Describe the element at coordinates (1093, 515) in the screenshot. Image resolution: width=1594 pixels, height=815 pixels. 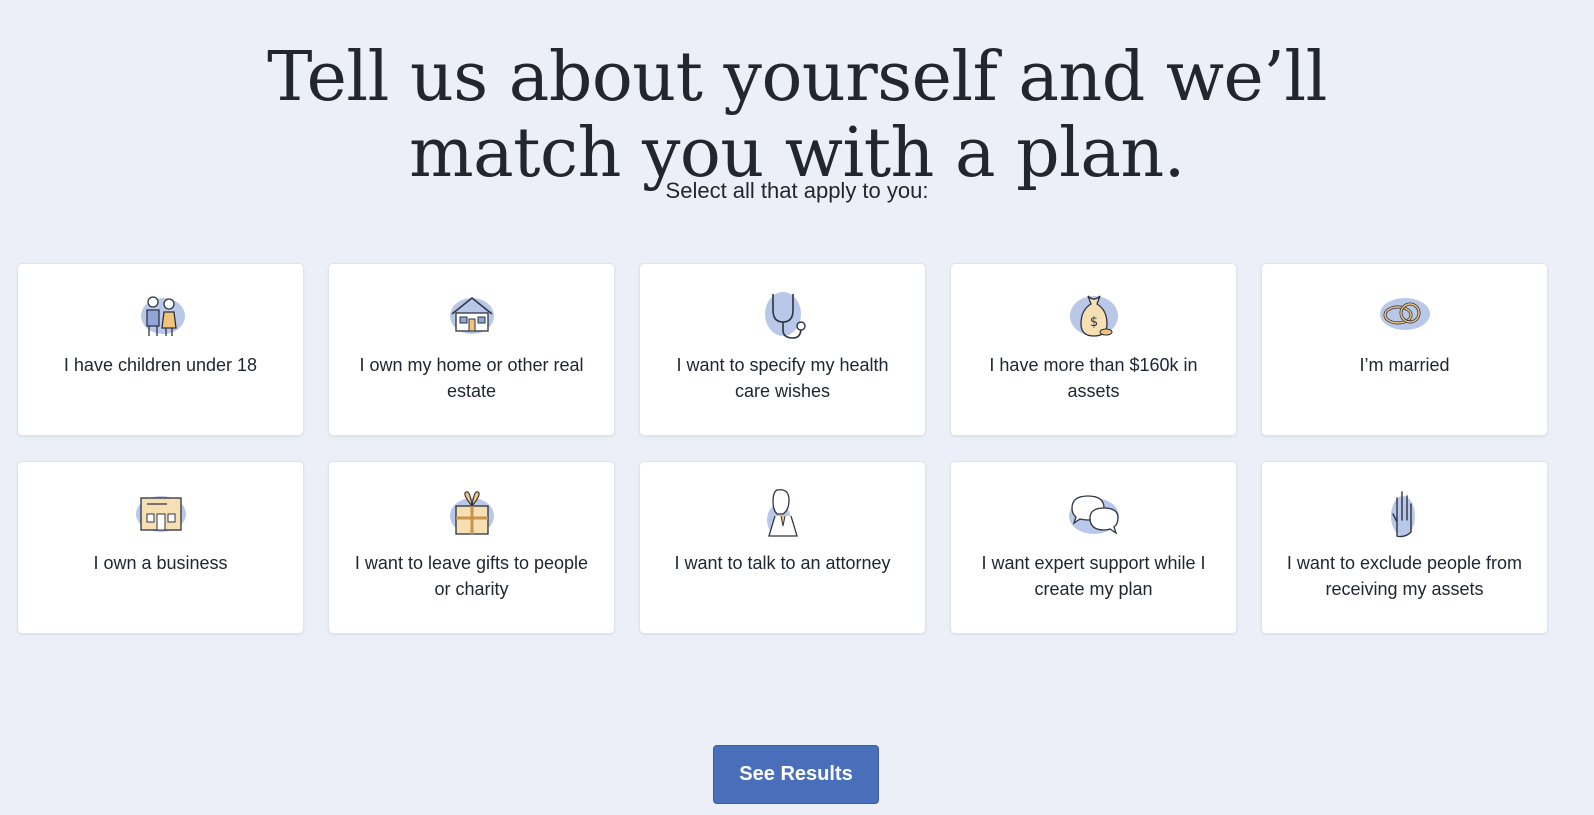
I see `chat-bubbles-icon` at that location.